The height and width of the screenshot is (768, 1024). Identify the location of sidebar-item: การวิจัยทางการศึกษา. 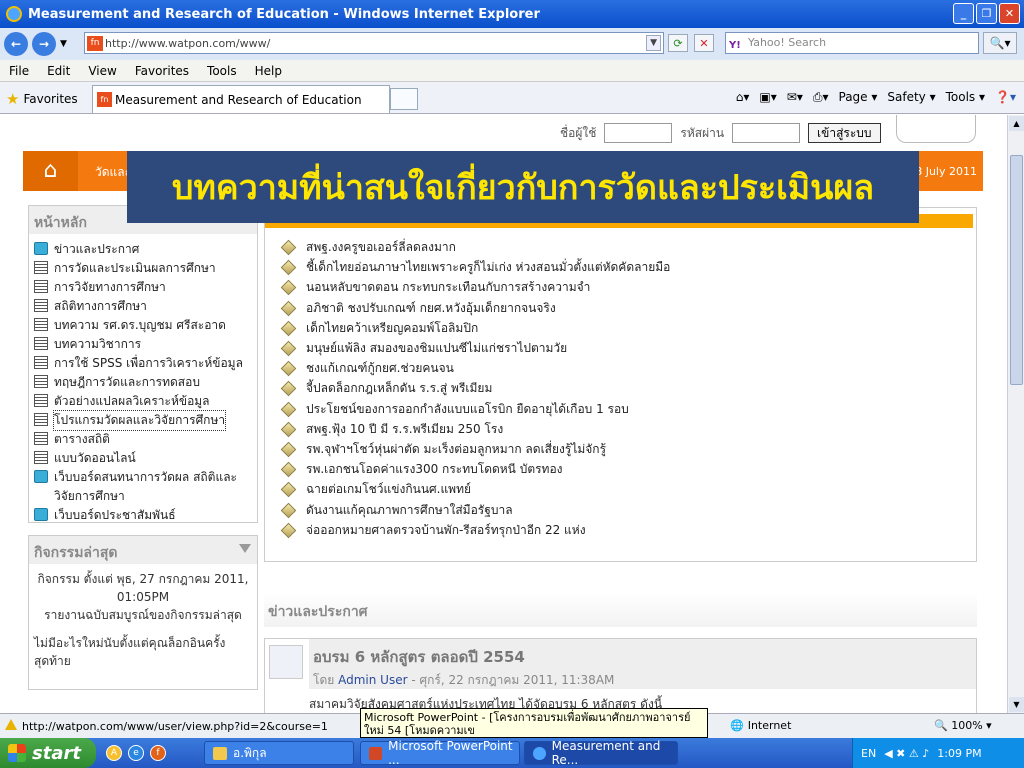
(143, 287).